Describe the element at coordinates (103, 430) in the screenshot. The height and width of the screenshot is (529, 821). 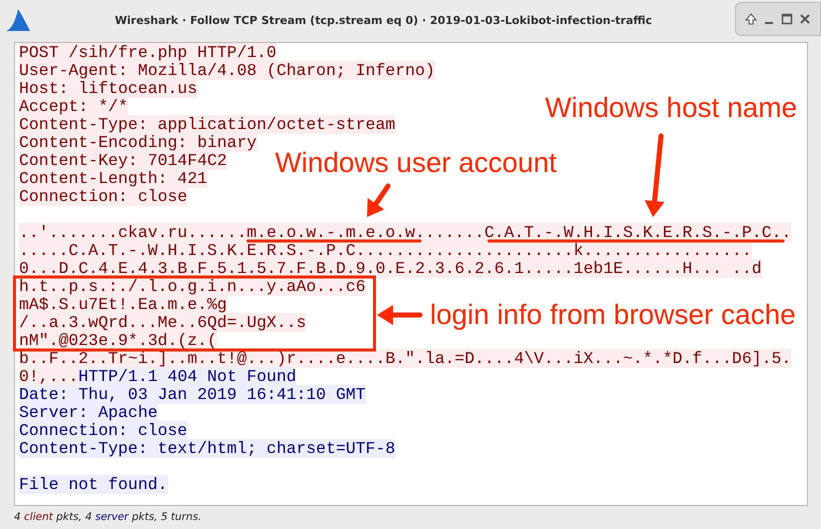
I see `server-text: Connection: close` at that location.